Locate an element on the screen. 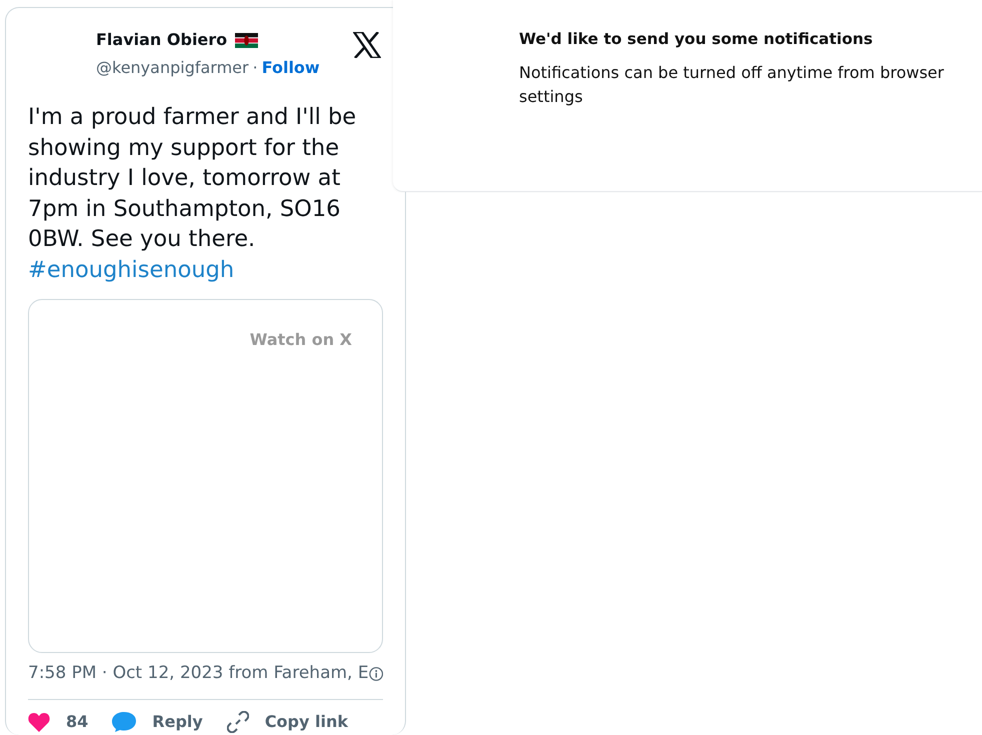 This screenshot has width=982, height=735. hashtag-link: #enoughisenough is located at coordinates (131, 269).